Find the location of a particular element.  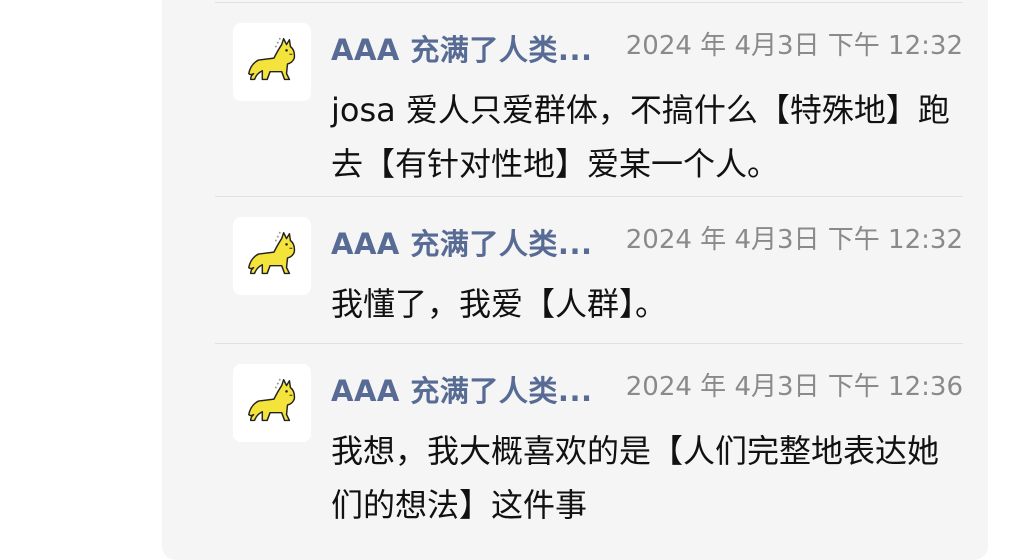

message-text: josa 爱人只爱群体，不搞什么【特殊地】跑去【有针对性地】爱某一个人。 is located at coordinates (640, 137).